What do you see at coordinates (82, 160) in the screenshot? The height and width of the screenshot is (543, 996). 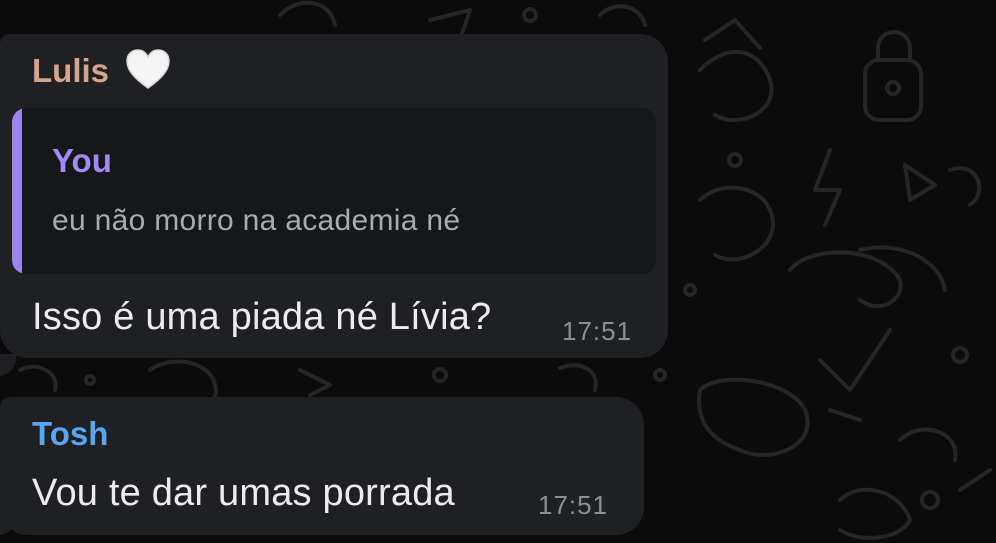 I see `reply-quote-author: You` at bounding box center [82, 160].